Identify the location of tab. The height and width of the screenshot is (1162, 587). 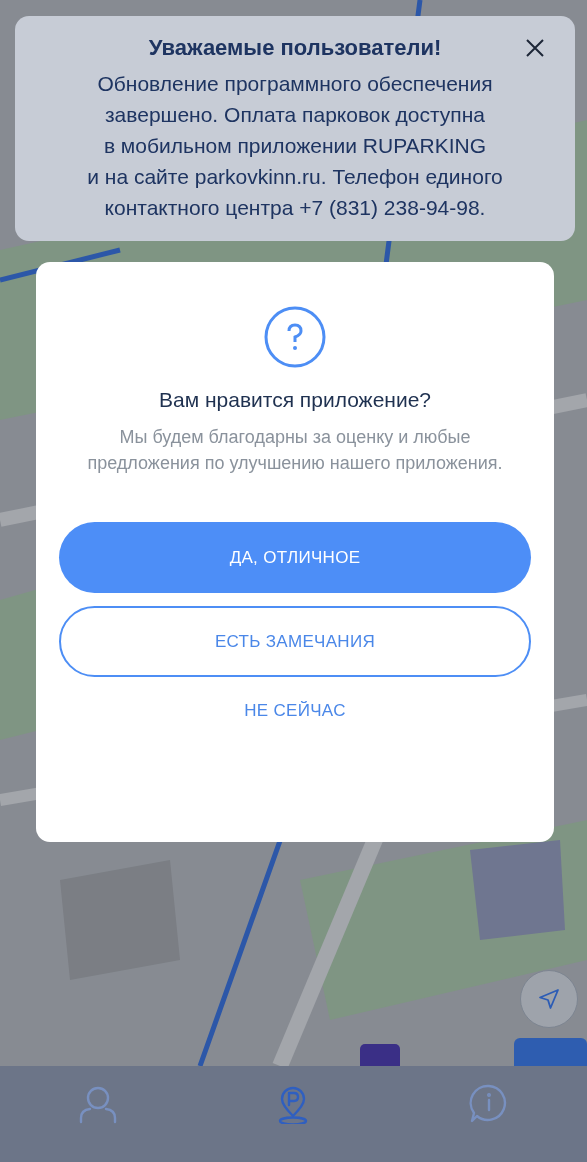
(97, 1104).